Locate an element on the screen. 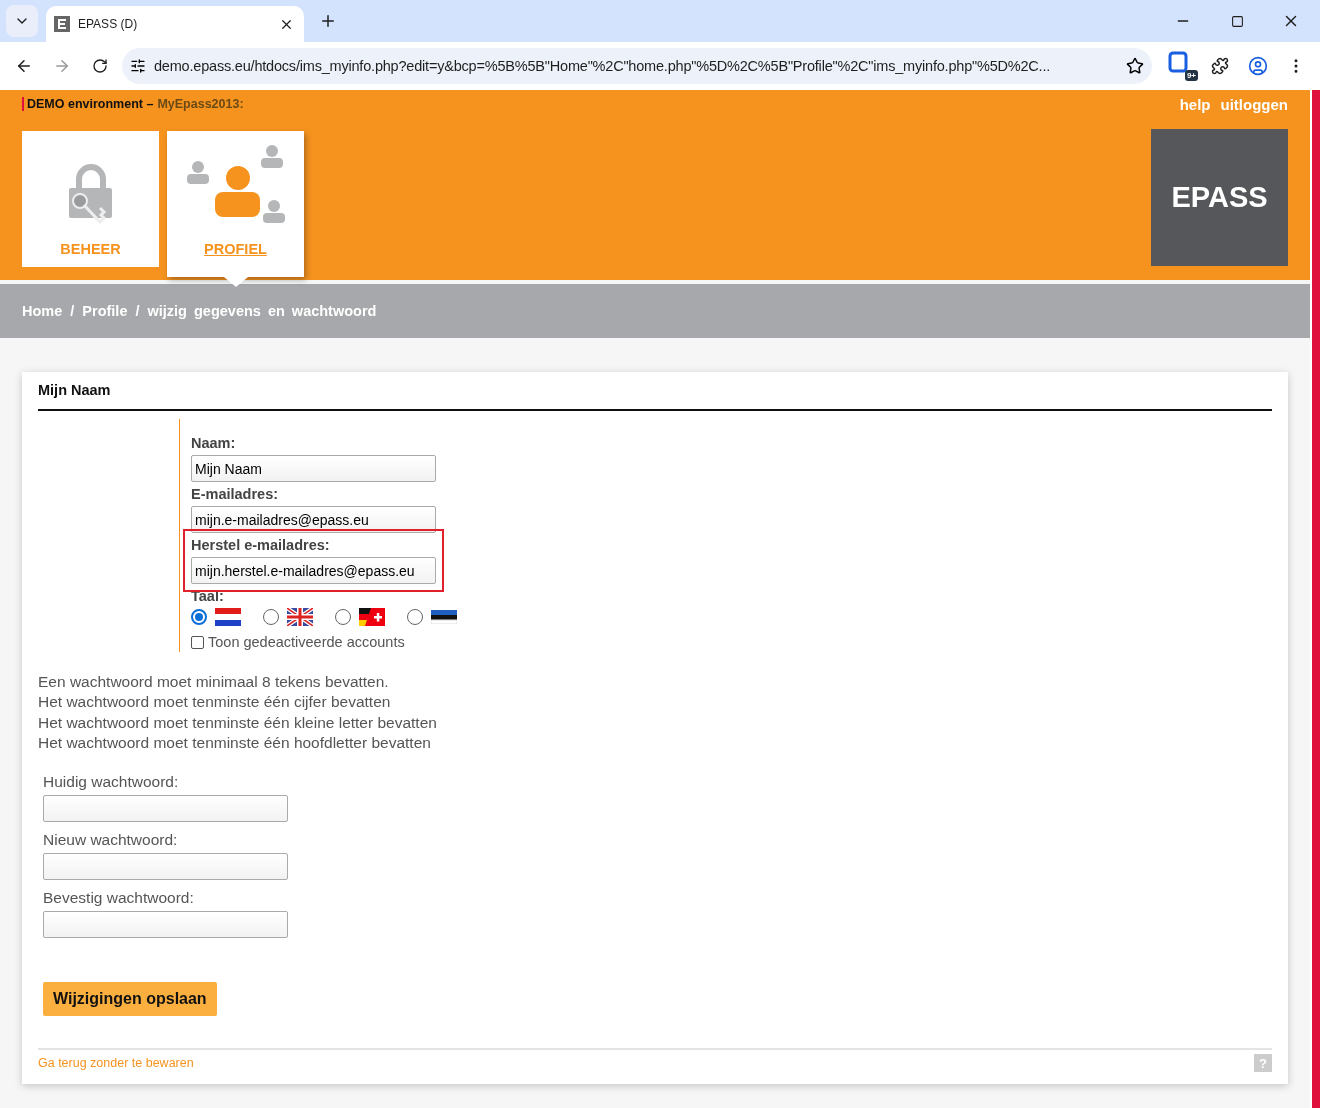  field-label: Nieuw wachtwoord: is located at coordinates (111, 840).